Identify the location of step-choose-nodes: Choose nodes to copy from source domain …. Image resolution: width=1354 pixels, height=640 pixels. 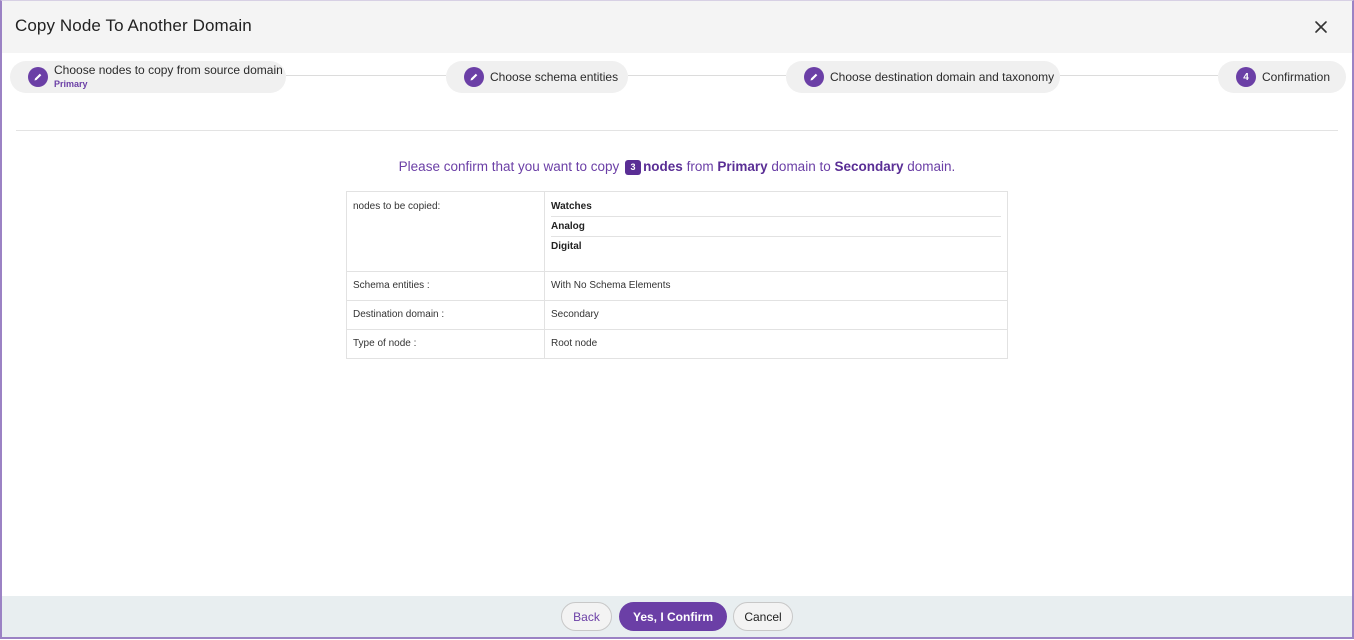
(148, 77).